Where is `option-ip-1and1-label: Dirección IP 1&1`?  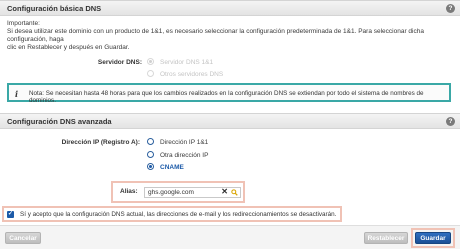 option-ip-1and1-label: Dirección IP 1&1 is located at coordinates (184, 142).